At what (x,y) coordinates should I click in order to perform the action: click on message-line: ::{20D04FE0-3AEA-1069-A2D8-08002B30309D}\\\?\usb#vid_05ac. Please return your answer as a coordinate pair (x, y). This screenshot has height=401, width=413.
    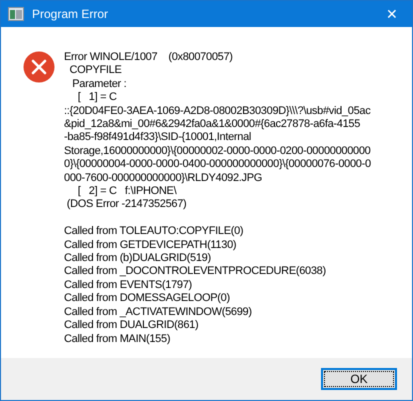
    Looking at the image, I should click on (217, 111).